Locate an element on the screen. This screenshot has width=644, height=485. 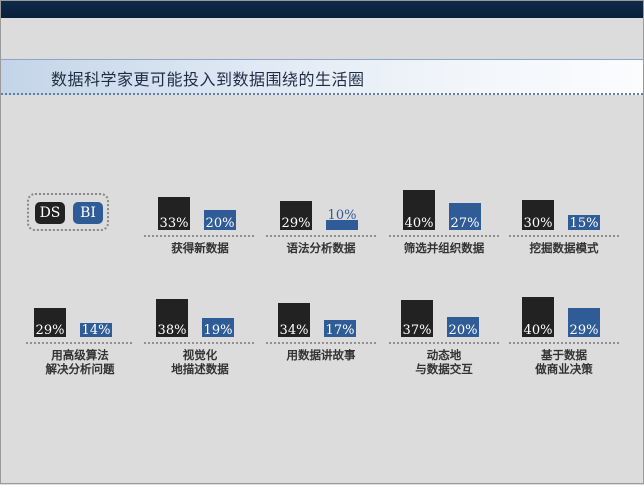
category-label: 语法分析数据 is located at coordinates (321, 248).